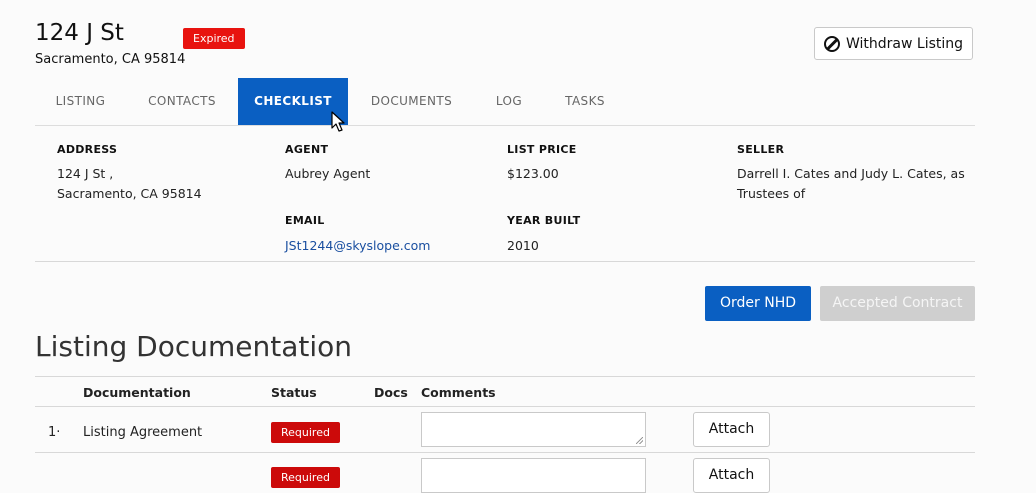 The height and width of the screenshot is (493, 1036). Describe the element at coordinates (533, 173) in the screenshot. I see `list-price-value: $123.00` at that location.